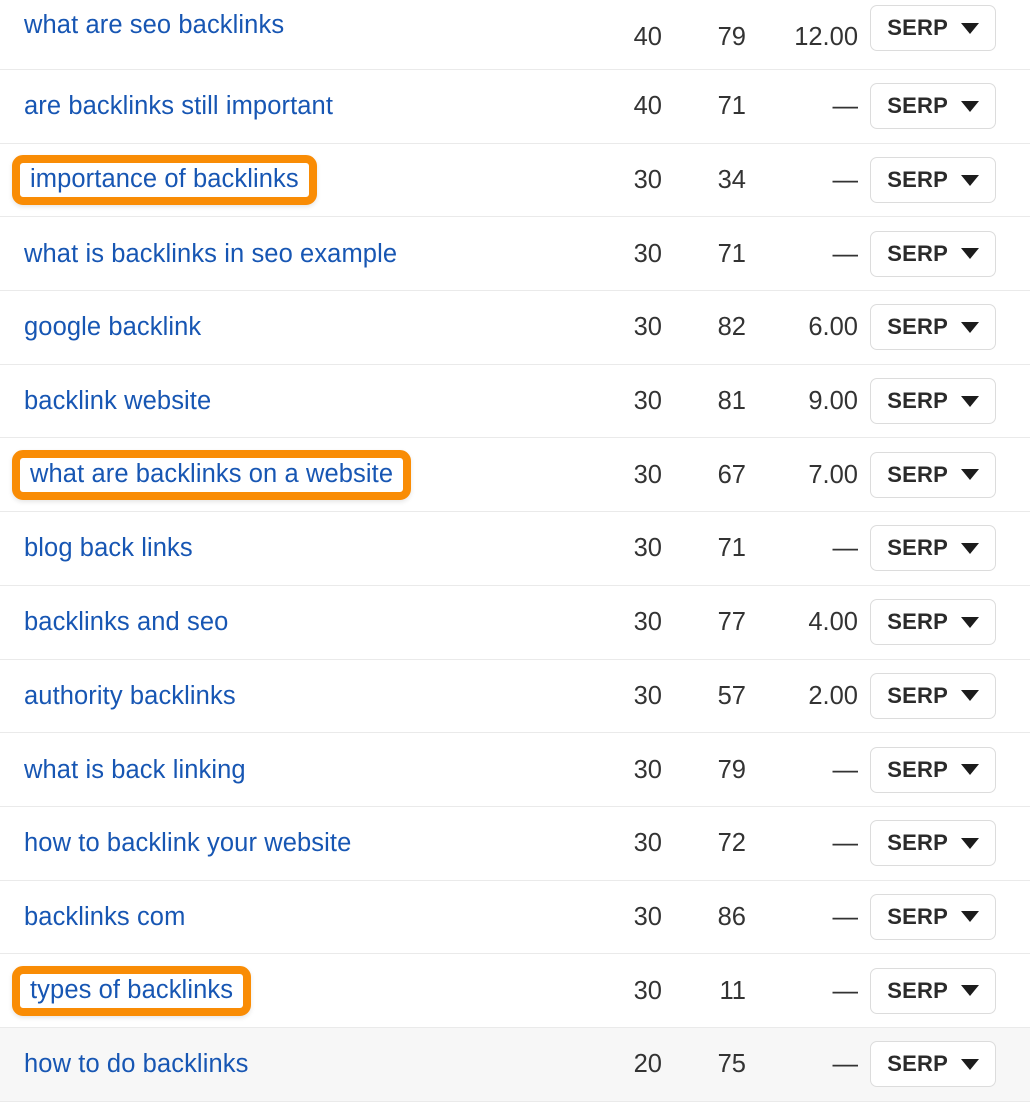 This screenshot has width=1030, height=1104. What do you see at coordinates (187, 843) in the screenshot?
I see `keyword-link: how to backlink your website` at bounding box center [187, 843].